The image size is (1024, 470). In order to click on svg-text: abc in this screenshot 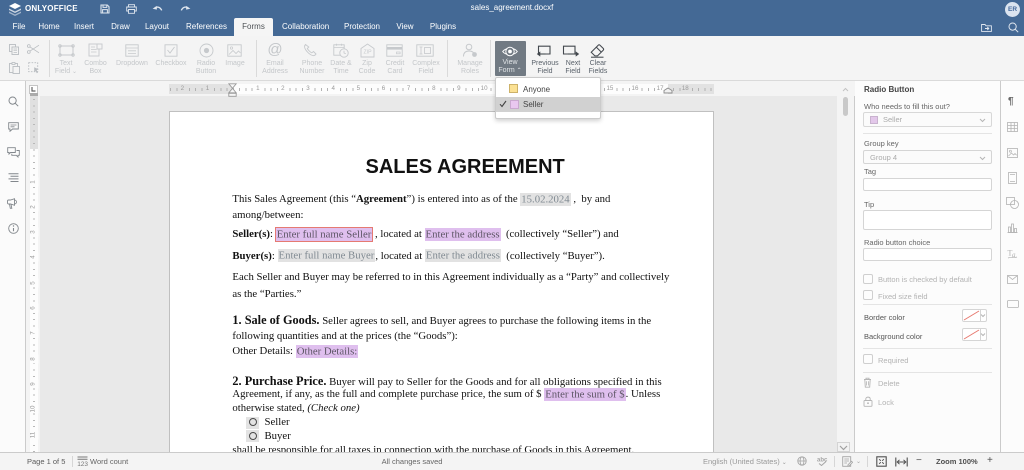, I will do `click(822, 461)`.